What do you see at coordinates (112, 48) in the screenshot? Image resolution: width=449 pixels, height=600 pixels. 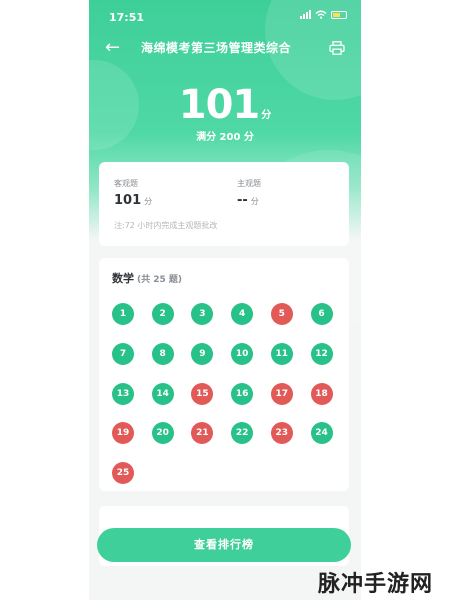 I see `back-arrow-icon: ←` at bounding box center [112, 48].